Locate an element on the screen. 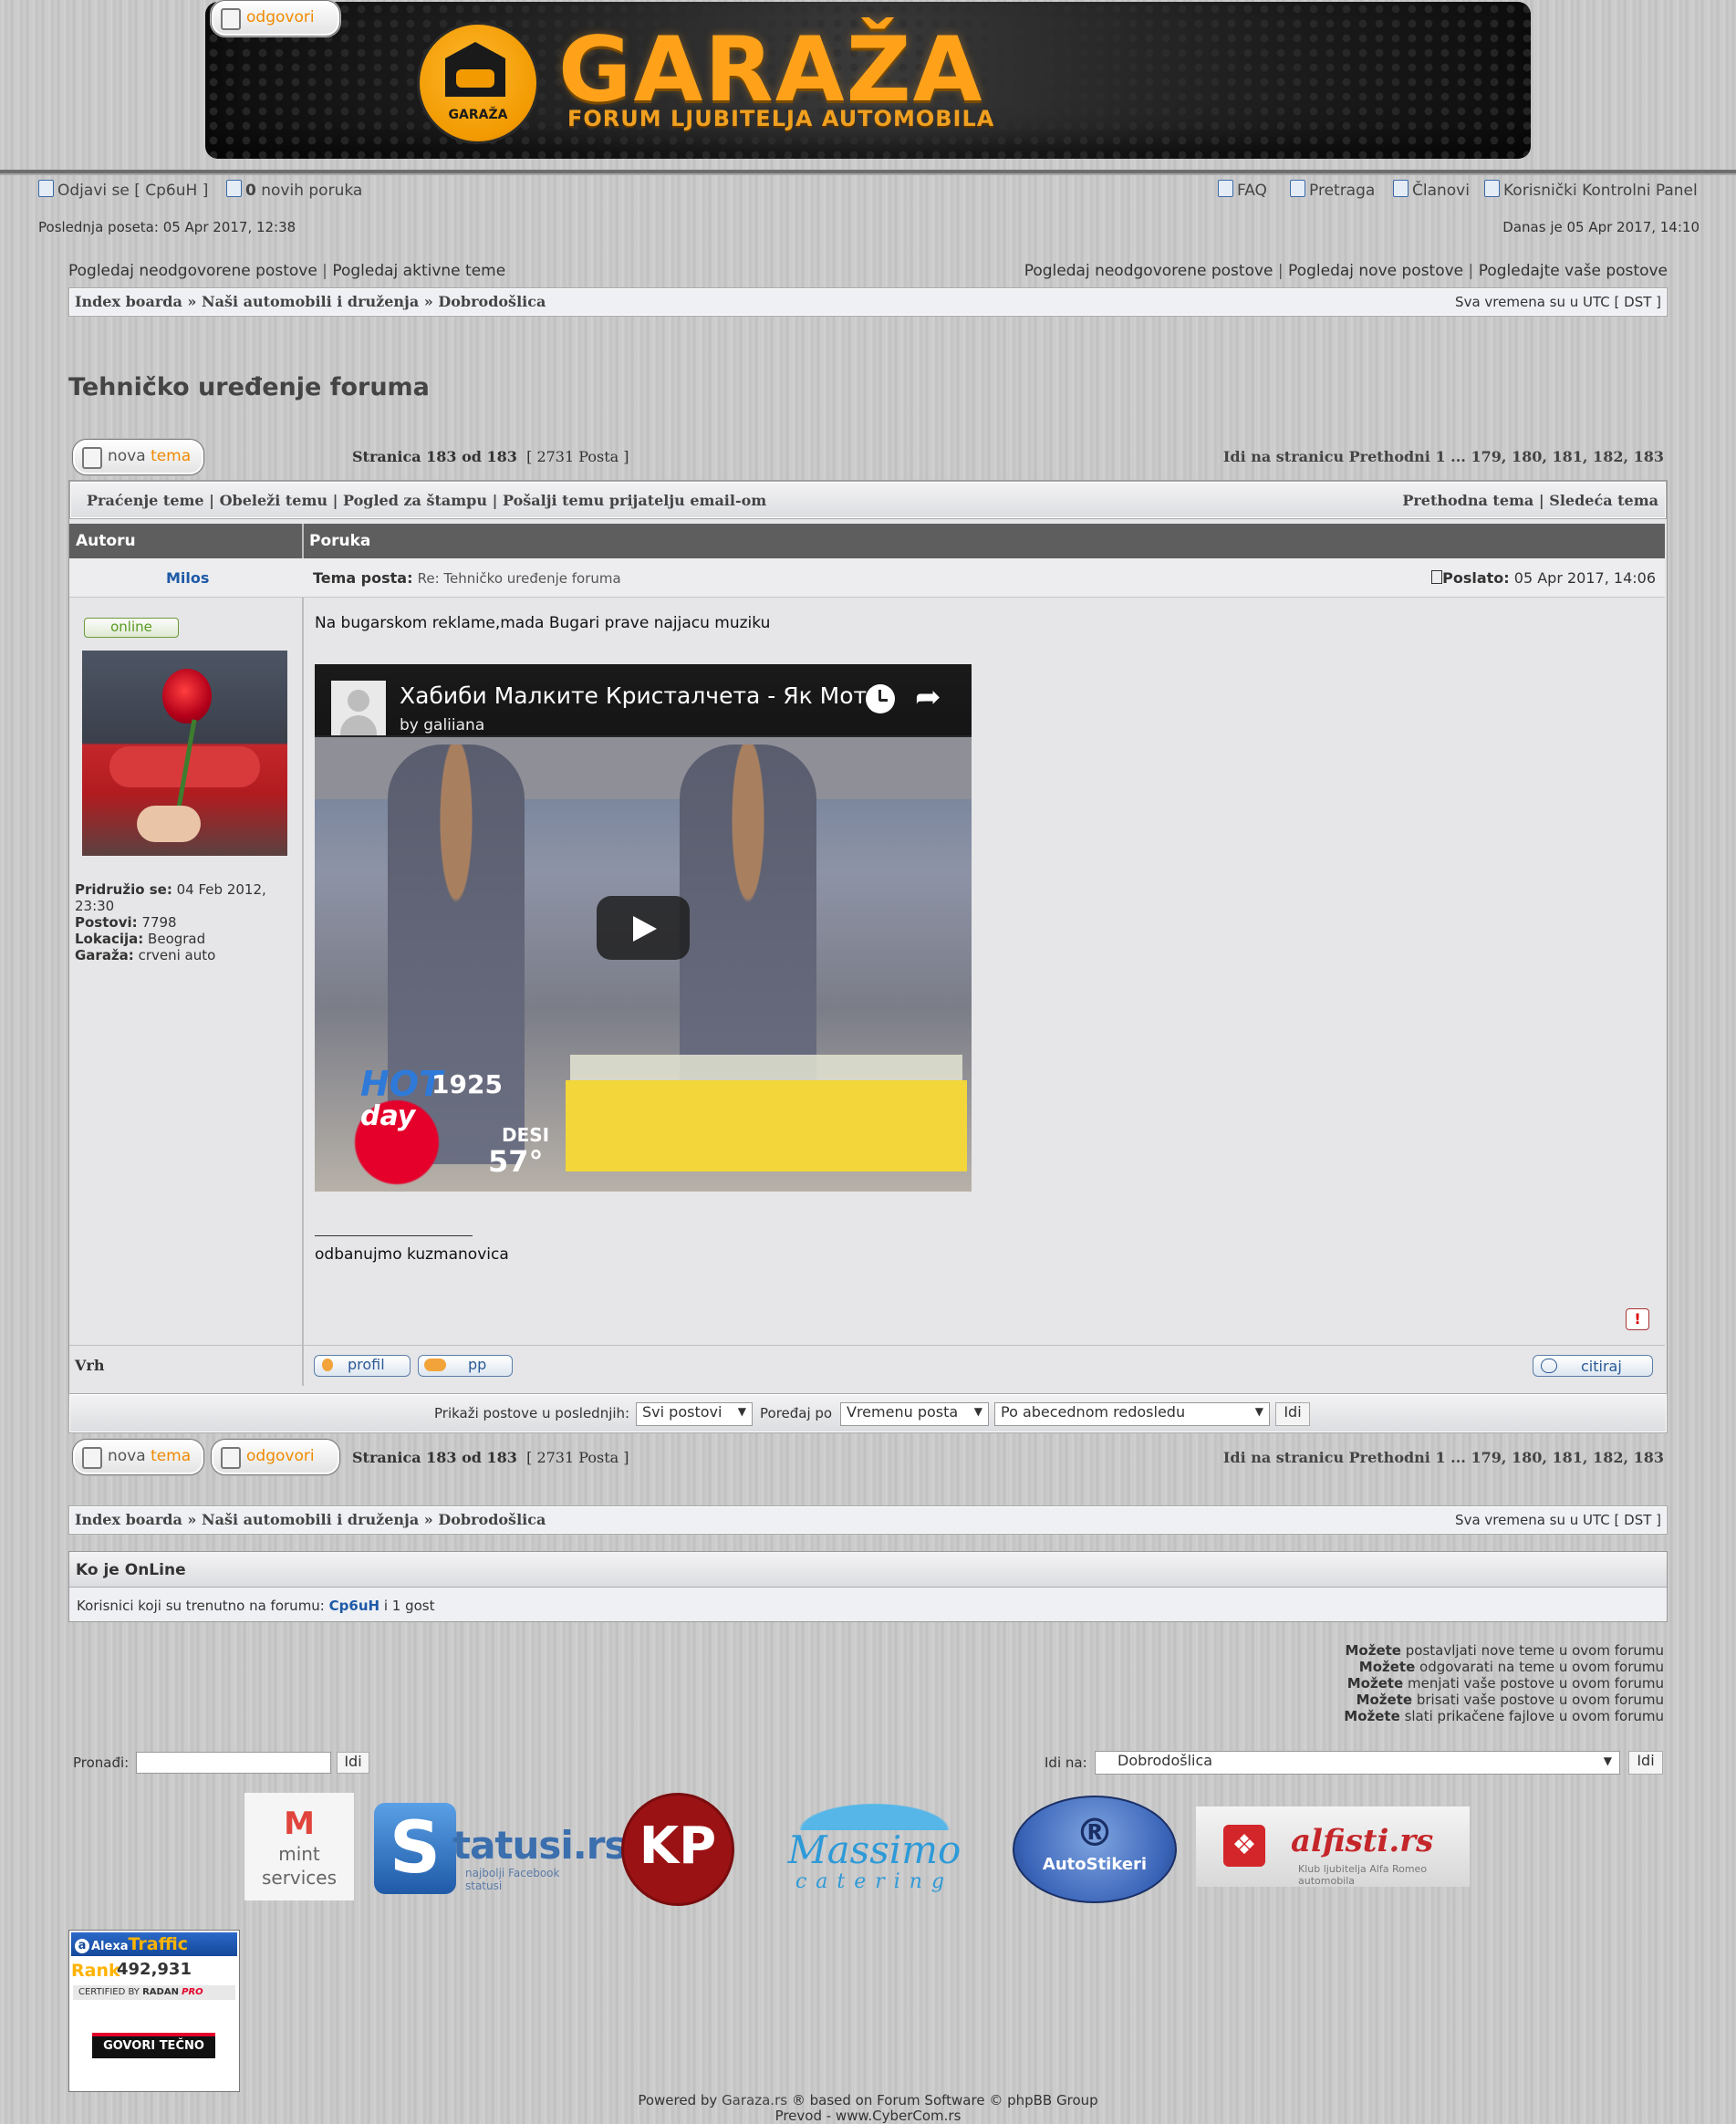 This screenshot has width=1736, height=2124. video-thumbnail: HOT 1925 day DESI 57° is located at coordinates (643, 963).